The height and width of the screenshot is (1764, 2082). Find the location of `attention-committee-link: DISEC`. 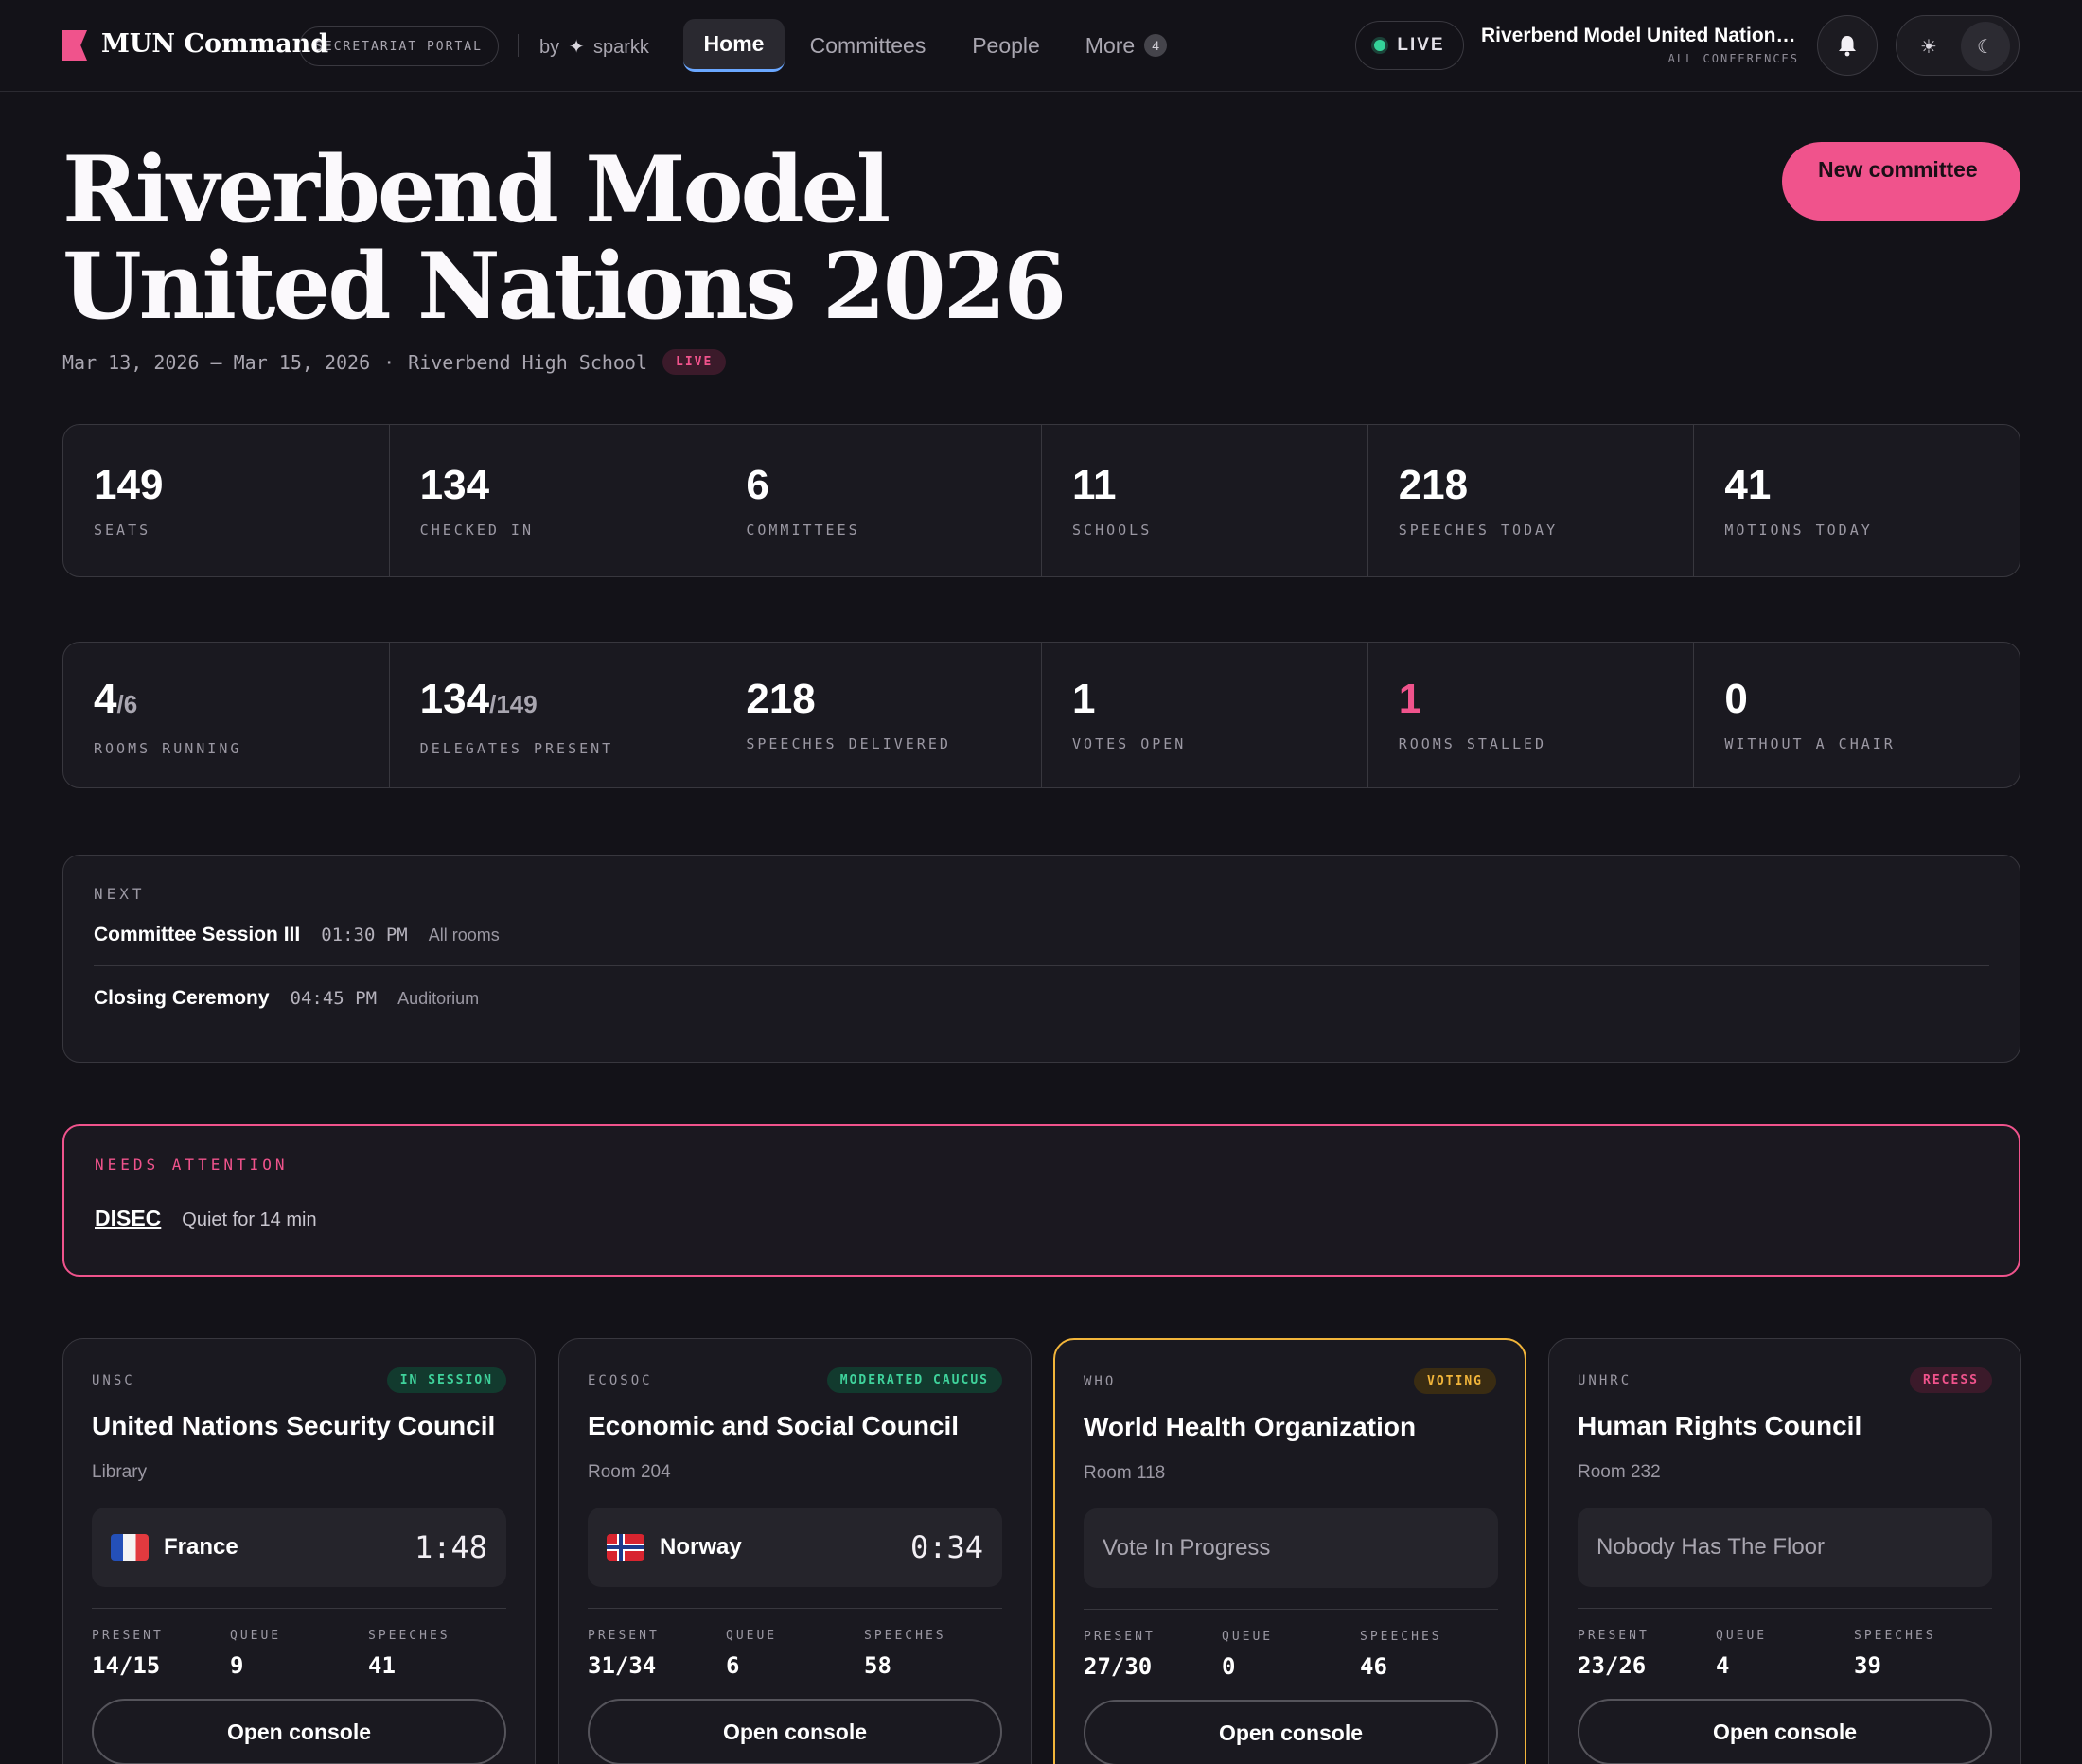

attention-committee-link: DISEC is located at coordinates (128, 1219).